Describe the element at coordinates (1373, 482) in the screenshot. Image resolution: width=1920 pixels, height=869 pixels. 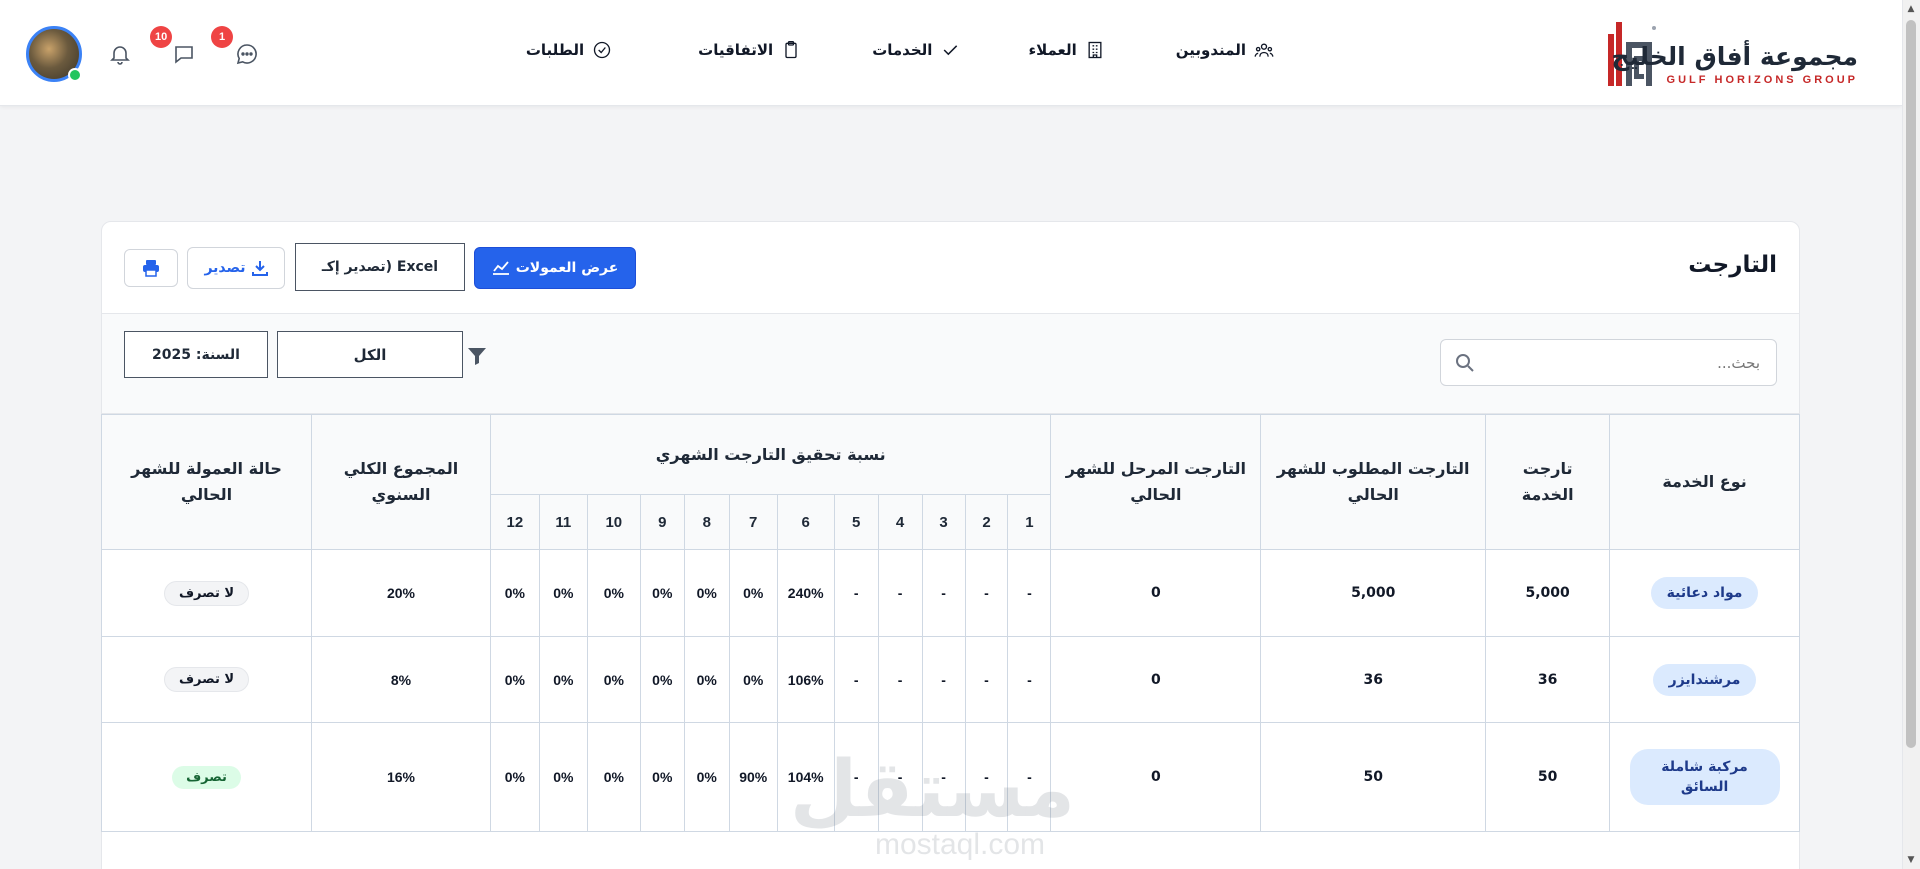
I see `col-required-target: التارجت المطلوب للشهر الحالي` at that location.